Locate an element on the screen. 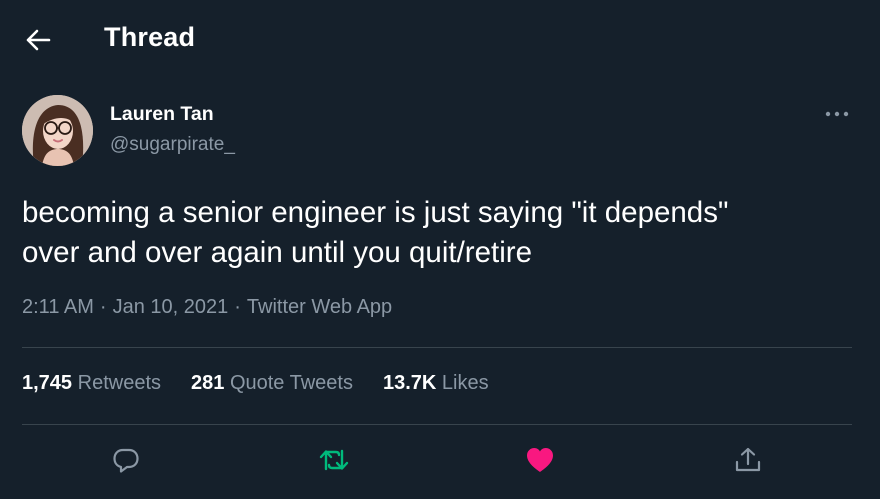 The width and height of the screenshot is (880, 499). reply-icon is located at coordinates (126, 460).